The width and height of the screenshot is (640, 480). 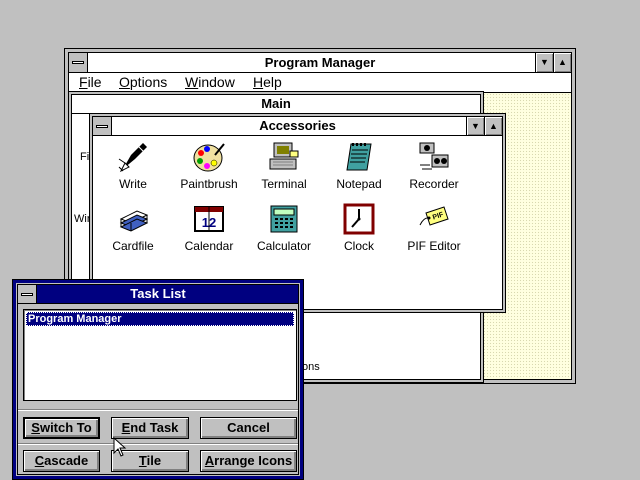 I want to click on program-item-calendar: 12 Calendar, so click(x=209, y=228).